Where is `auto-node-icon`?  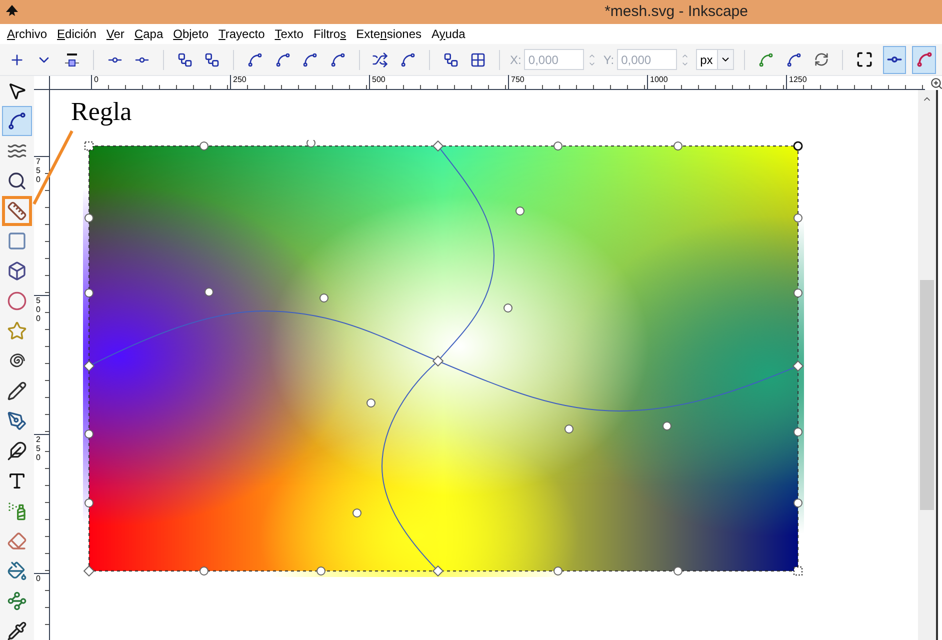 auto-node-icon is located at coordinates (338, 60).